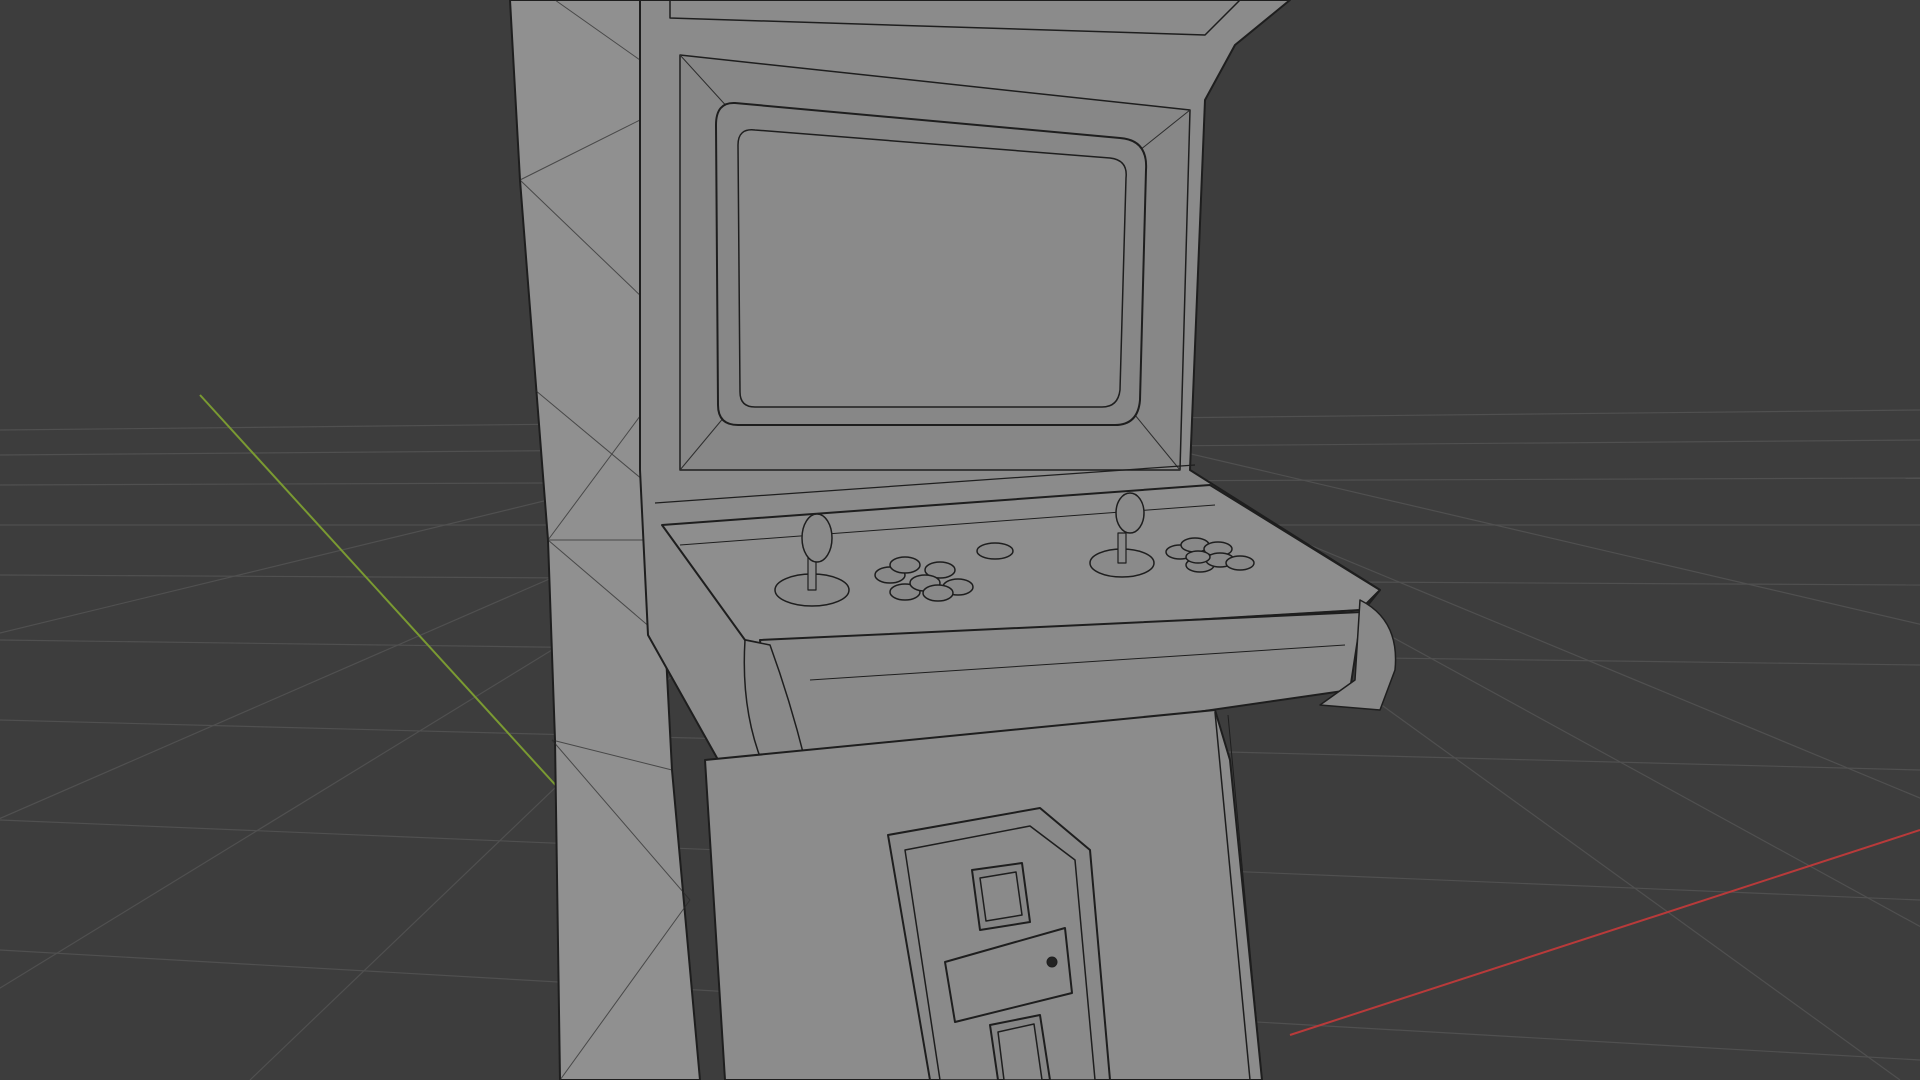 This screenshot has height=1080, width=1920. What do you see at coordinates (1020, 1047) in the screenshot?
I see `coin-slot-lower` at bounding box center [1020, 1047].